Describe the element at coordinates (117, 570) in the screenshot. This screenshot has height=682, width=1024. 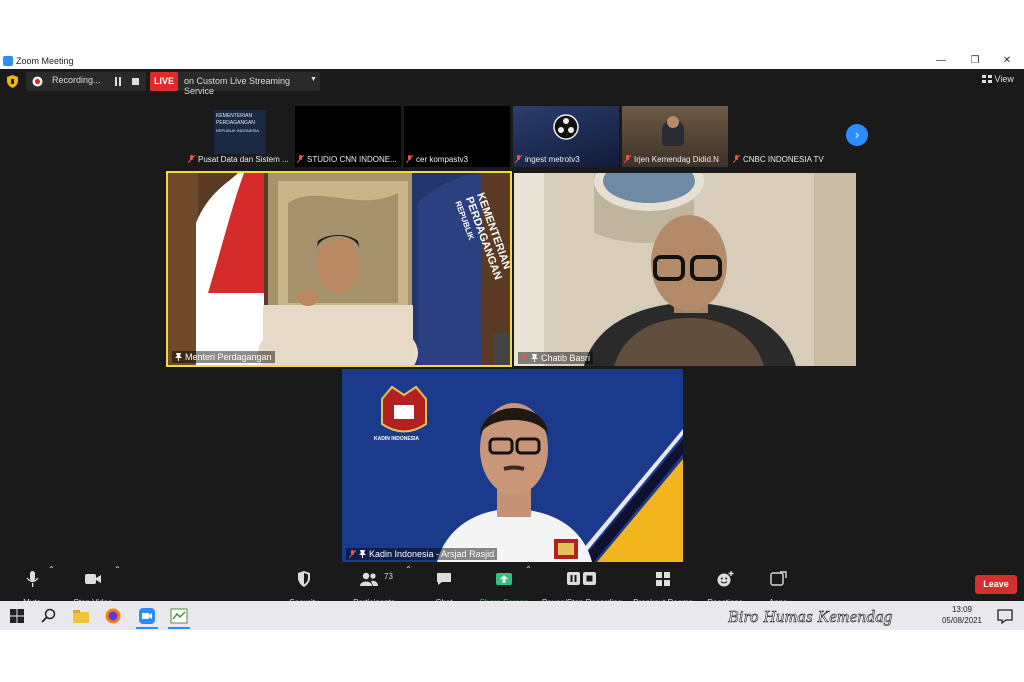
I see `video-options-chevron-icon: ⌃` at that location.